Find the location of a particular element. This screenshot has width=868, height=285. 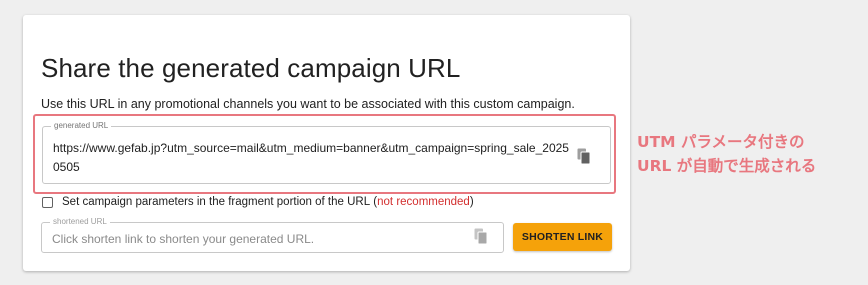

fragment-close-paren: ) is located at coordinates (471, 202).